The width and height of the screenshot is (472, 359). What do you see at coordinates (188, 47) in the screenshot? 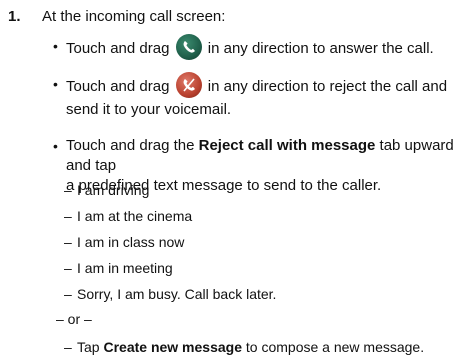
I see `answer-call-icon` at bounding box center [188, 47].